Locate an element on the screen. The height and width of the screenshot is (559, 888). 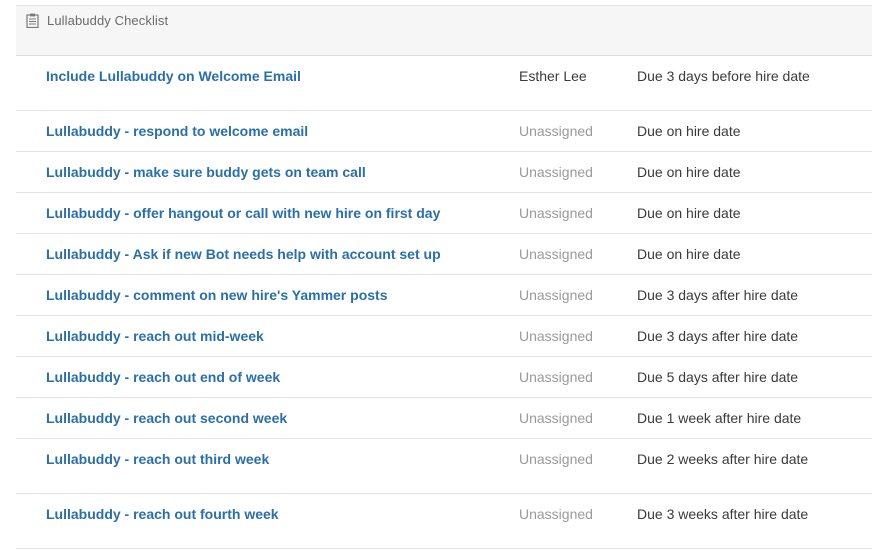
checklist-header: Lullabuddy Checklist is located at coordinates (444, 30).